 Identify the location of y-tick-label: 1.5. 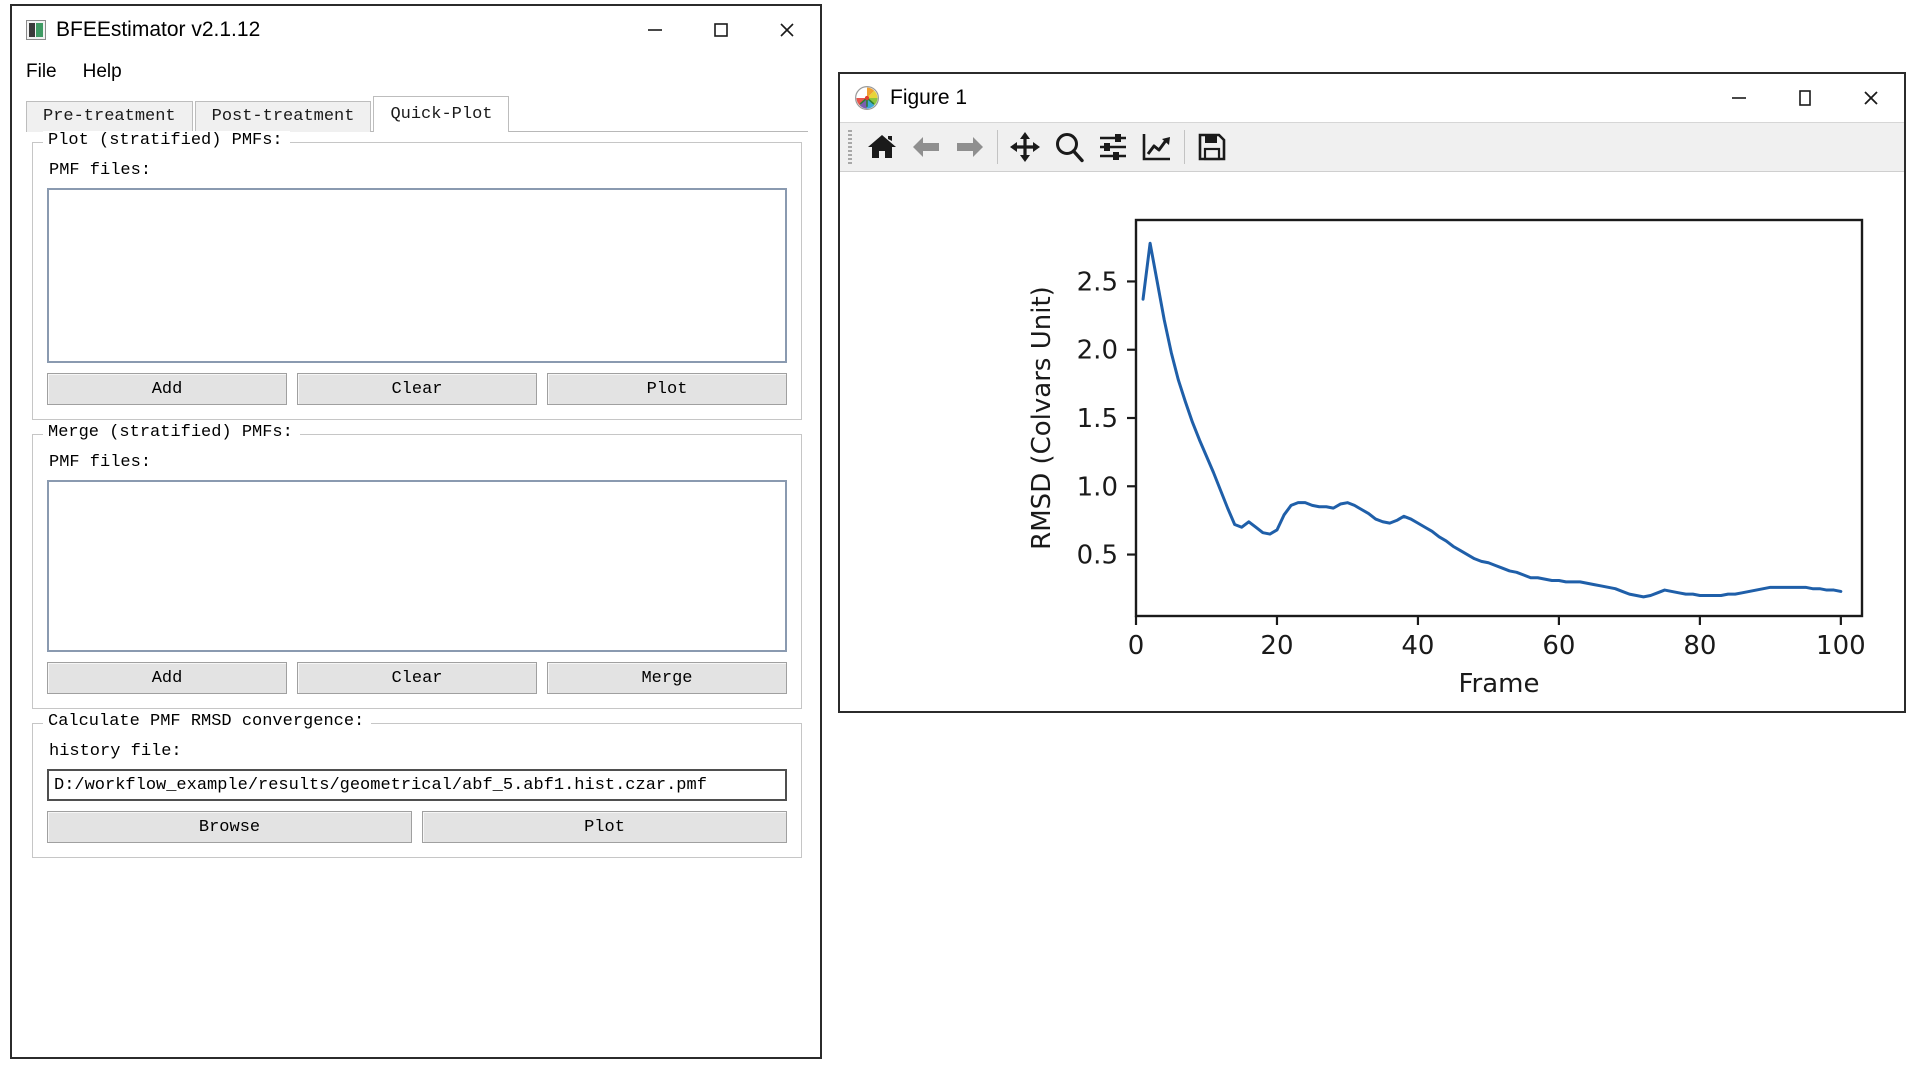
(1097, 419).